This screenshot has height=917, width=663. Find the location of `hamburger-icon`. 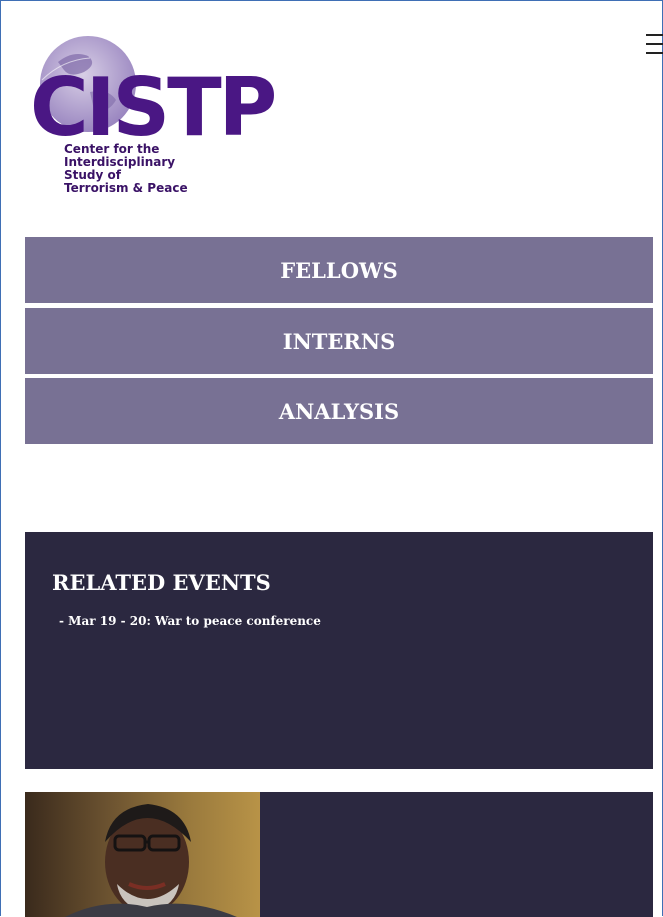

hamburger-icon is located at coordinates (654, 35).